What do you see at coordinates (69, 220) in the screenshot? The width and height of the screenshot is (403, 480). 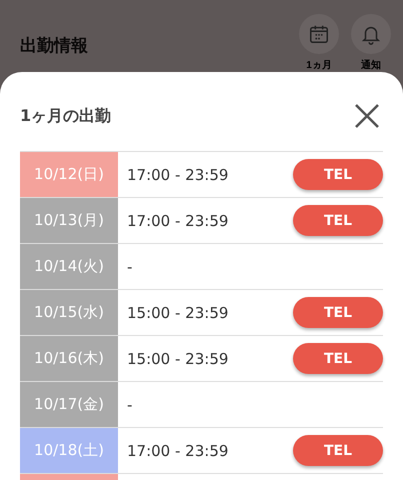 I see `date-cell: 10/13(月)` at bounding box center [69, 220].